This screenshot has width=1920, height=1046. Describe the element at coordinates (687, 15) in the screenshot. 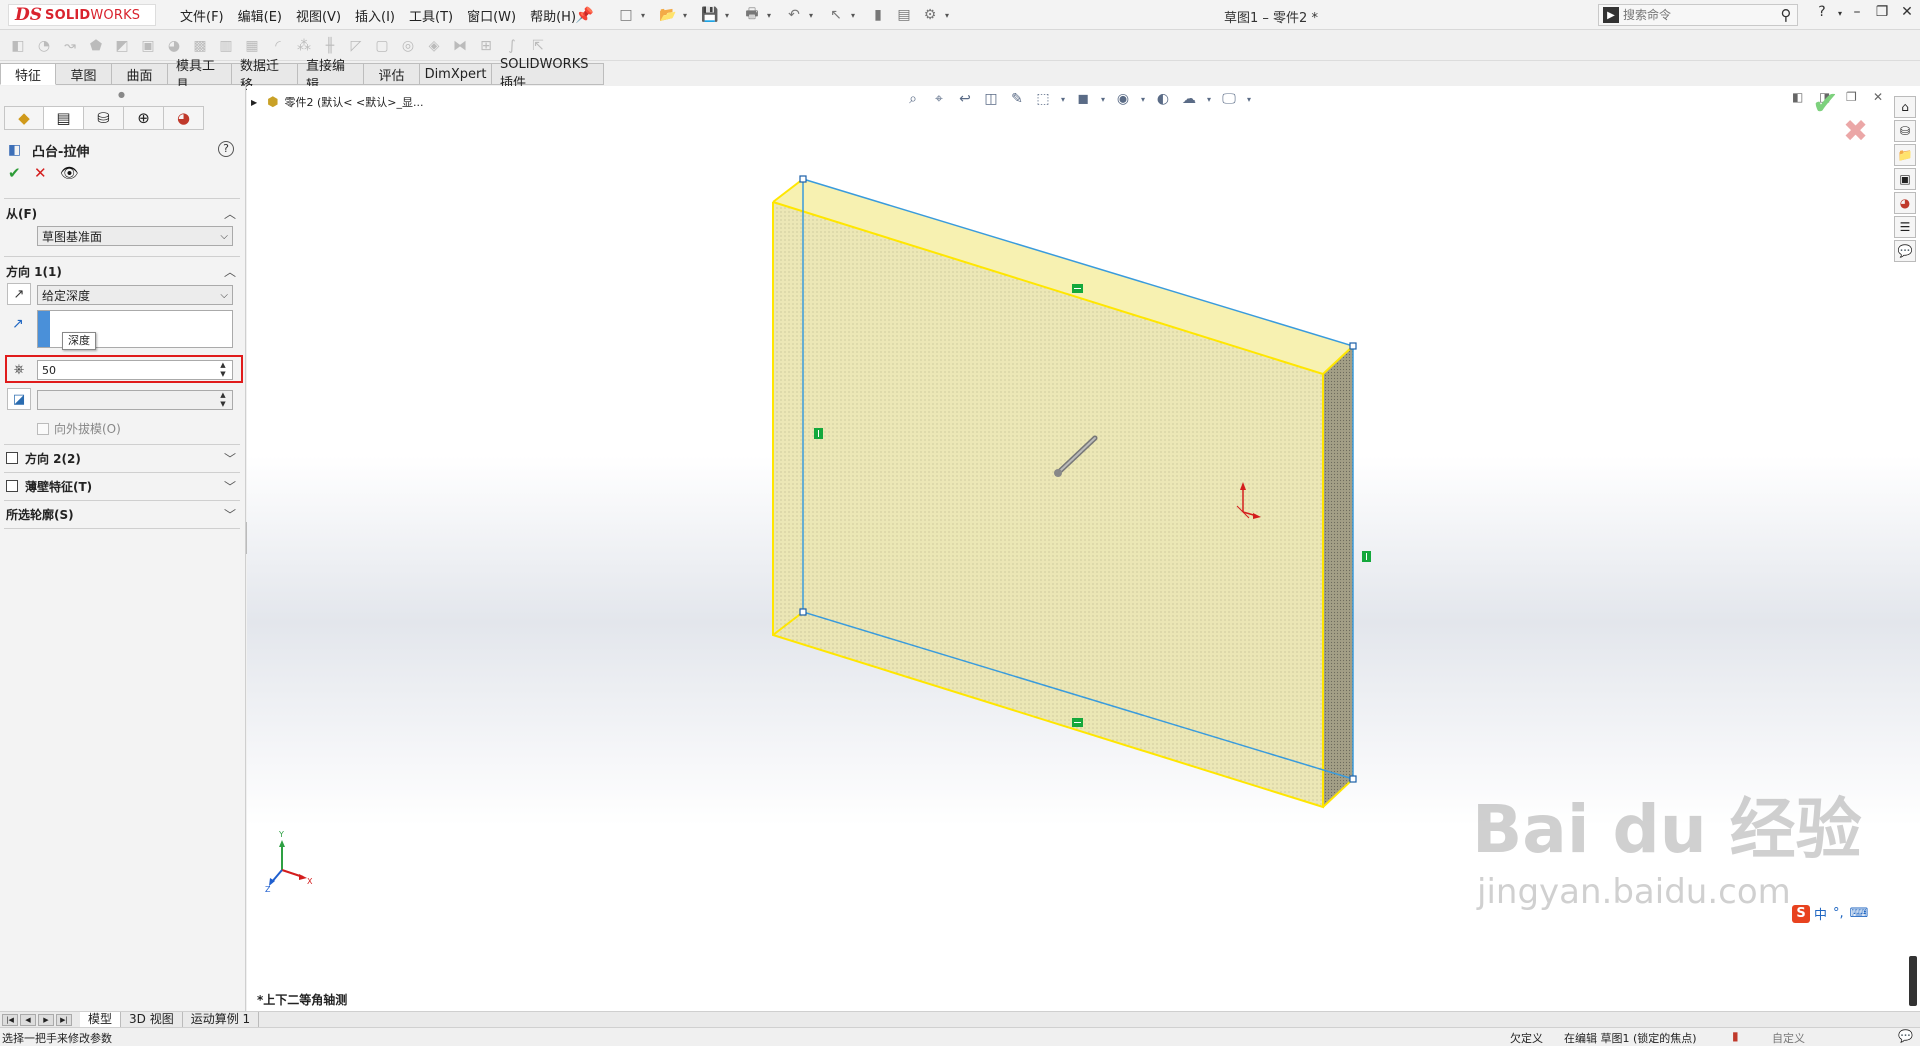

I see `open-dropdown-icon: ▾` at that location.